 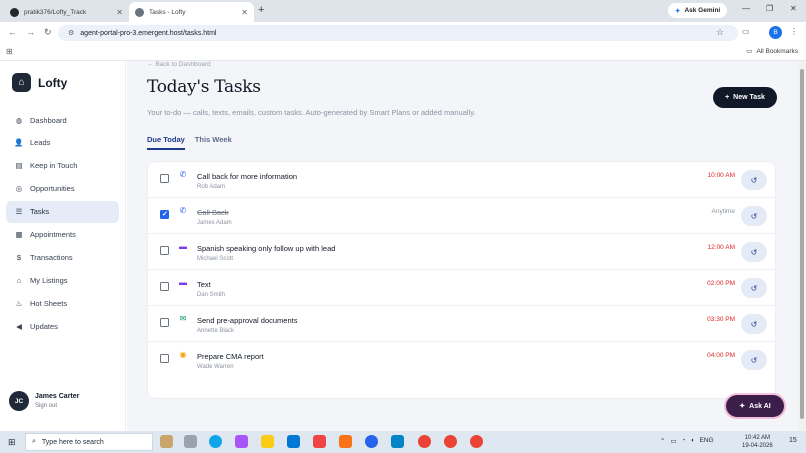 I want to click on sidebar-item-label: Updates, so click(x=44, y=326).